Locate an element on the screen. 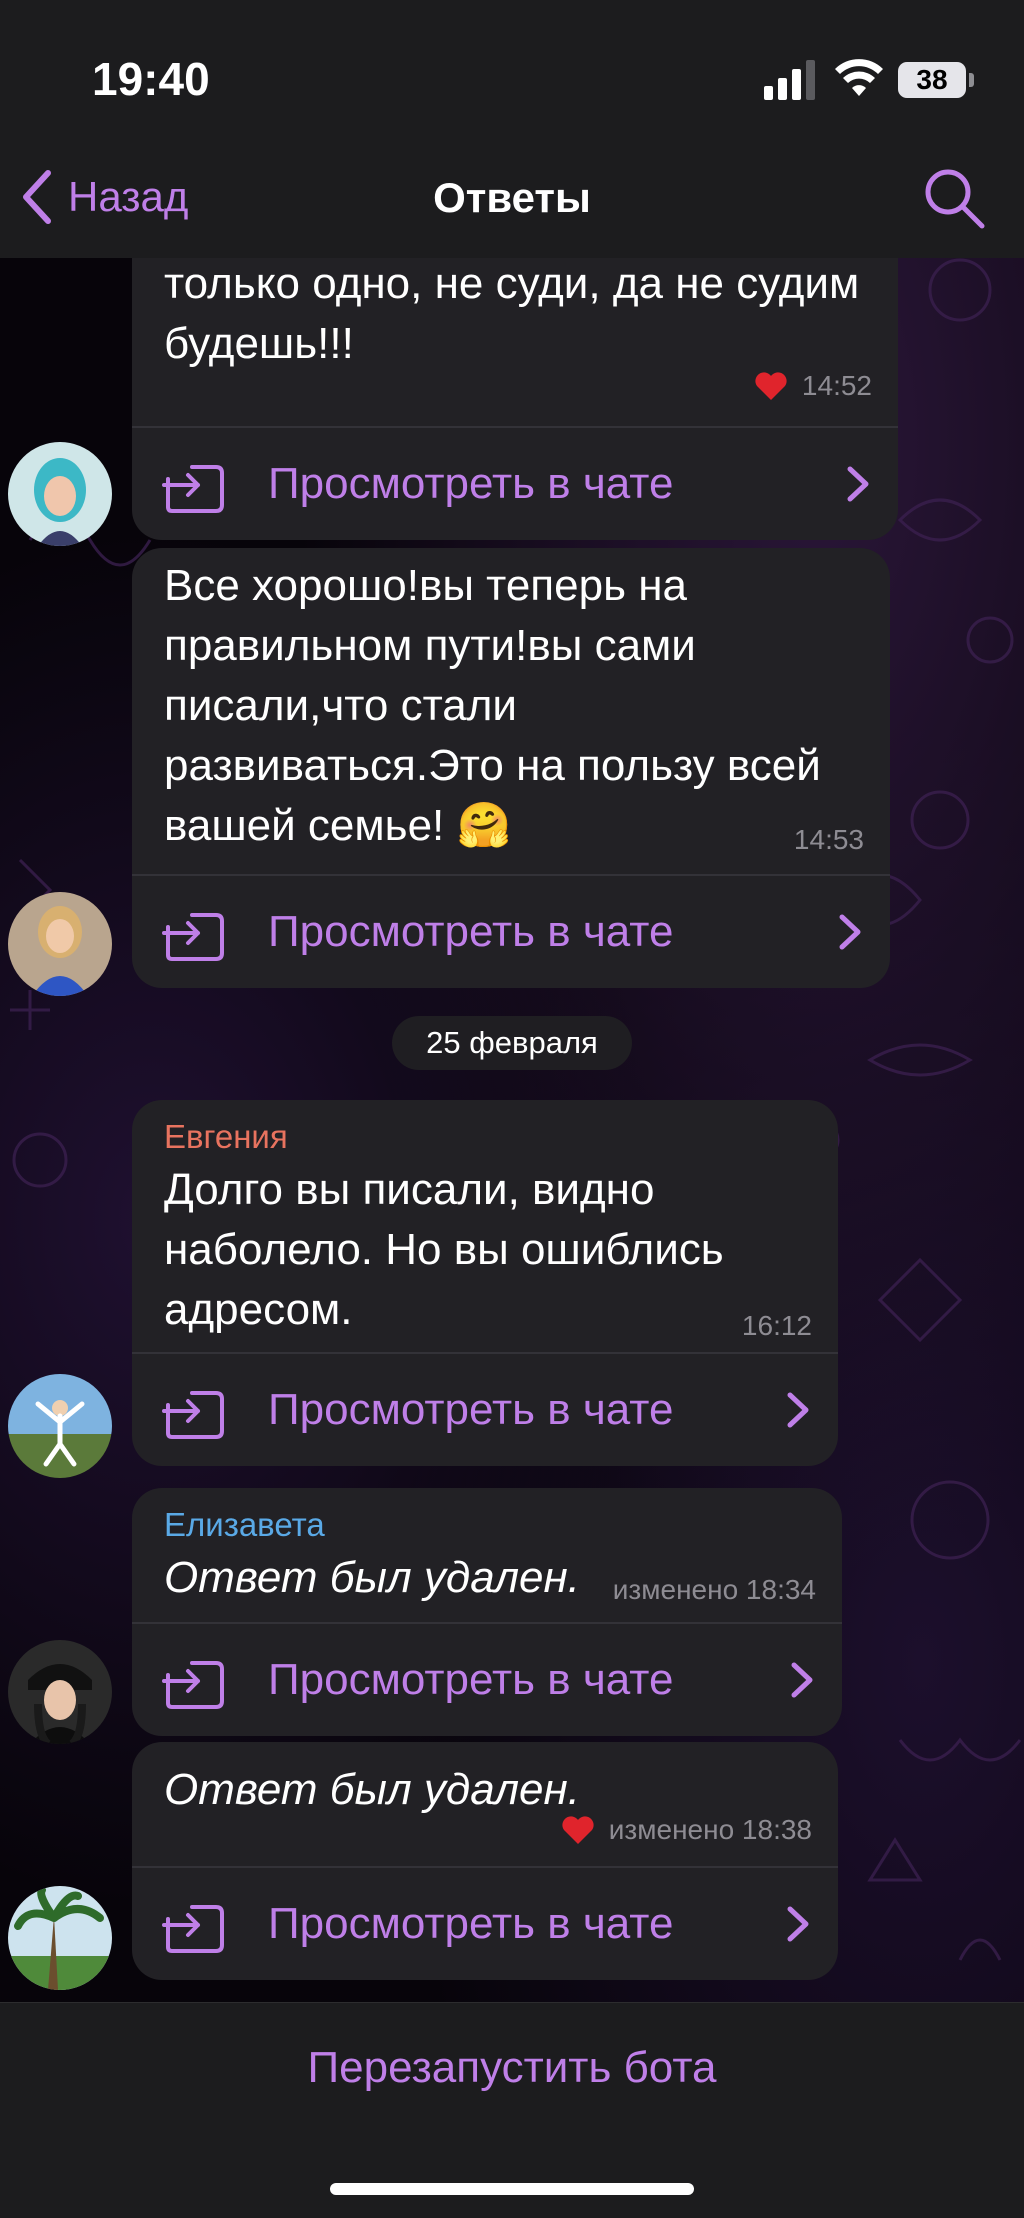  wifi-icon is located at coordinates (859, 77).